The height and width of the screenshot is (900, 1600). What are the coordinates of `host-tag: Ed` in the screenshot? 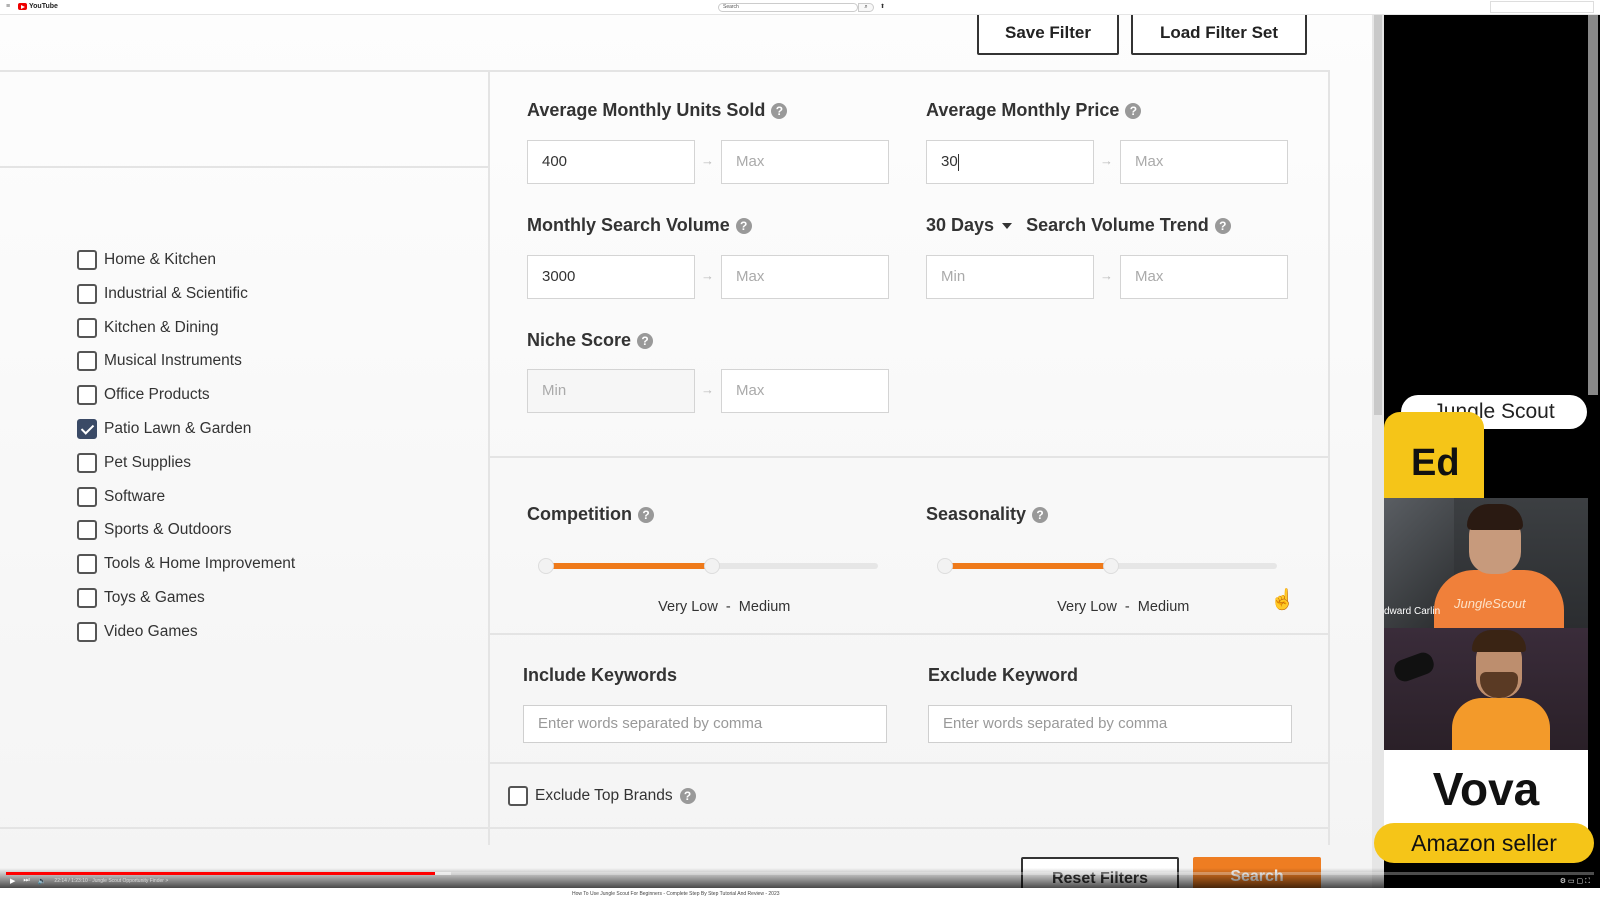 It's located at (1434, 457).